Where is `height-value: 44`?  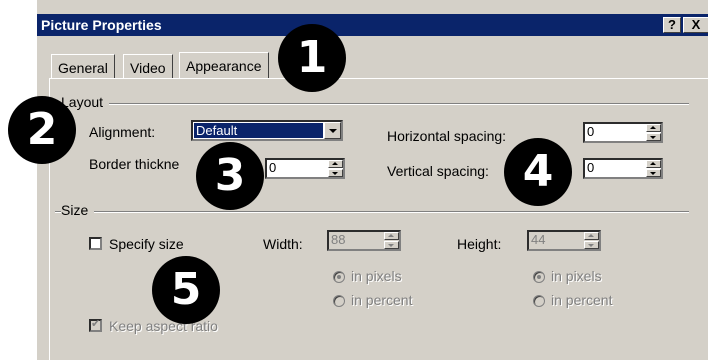 height-value: 44 is located at coordinates (538, 239).